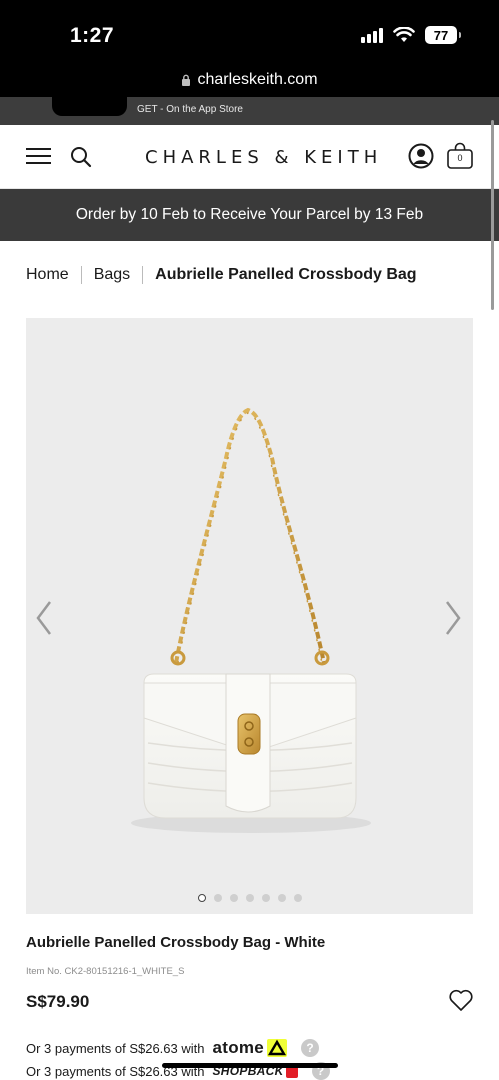 The height and width of the screenshot is (1080, 499). What do you see at coordinates (249, 31) in the screenshot?
I see `status-bar: 1:27 77` at bounding box center [249, 31].